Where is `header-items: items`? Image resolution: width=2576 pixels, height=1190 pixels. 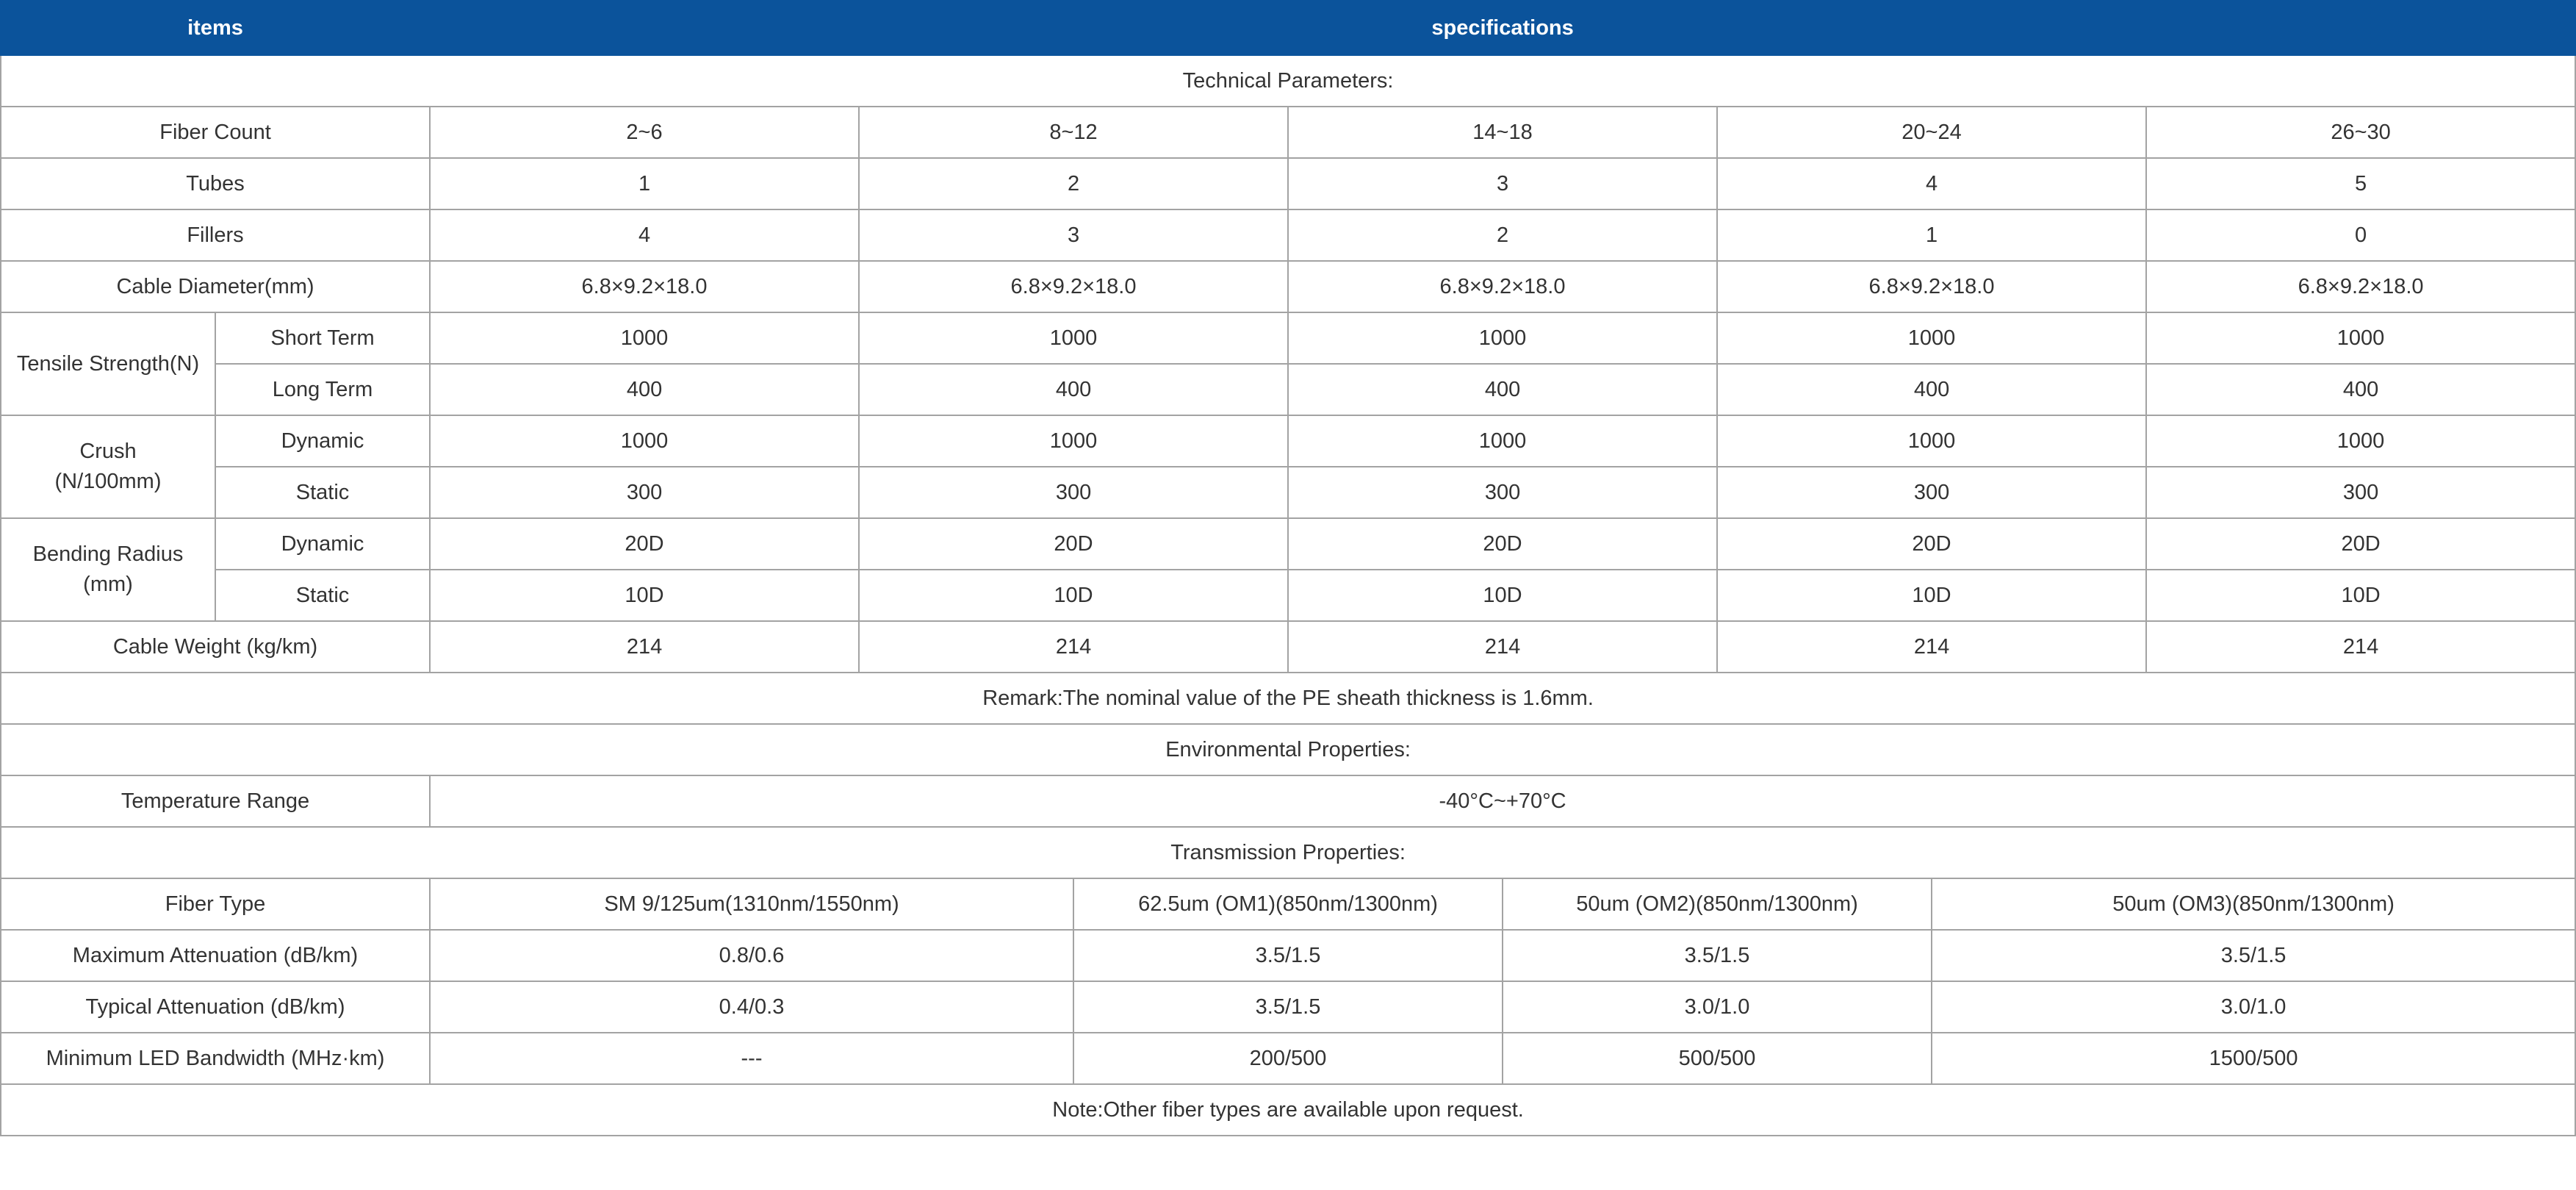
header-items: items is located at coordinates (215, 28).